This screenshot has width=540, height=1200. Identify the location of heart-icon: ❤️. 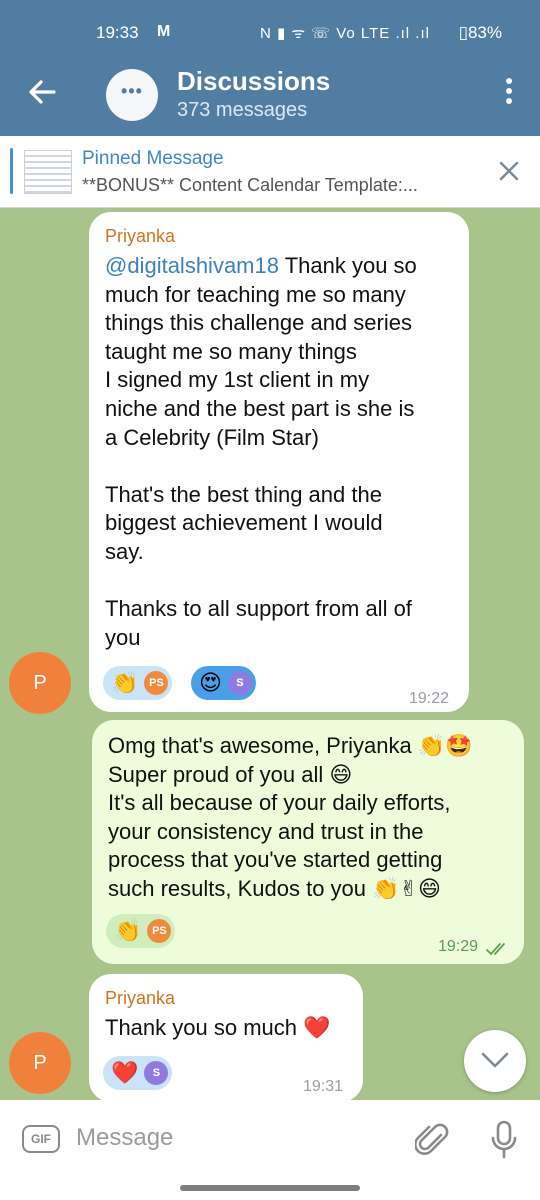
(125, 1072).